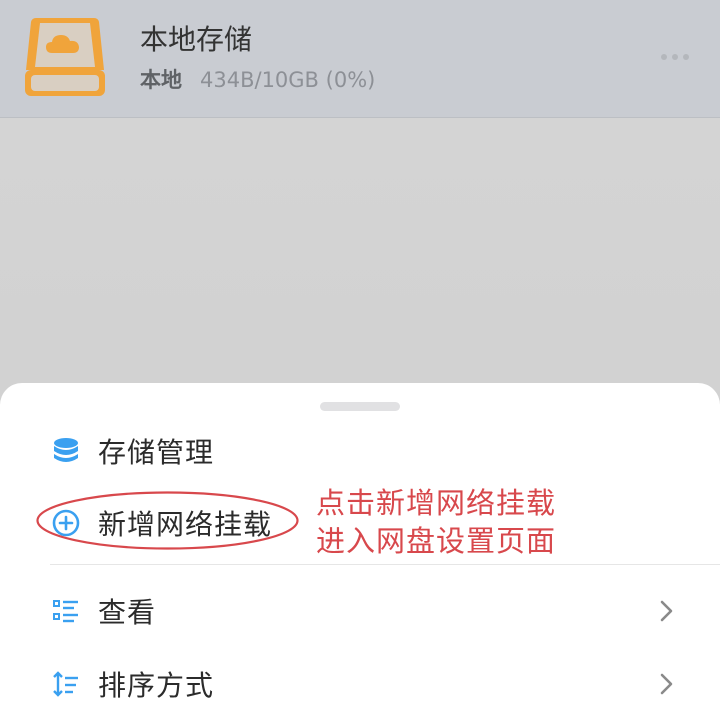 Image resolution: width=720 pixels, height=720 pixels. I want to click on storage-details: 本地 434B/10GB (0%), so click(257, 79).